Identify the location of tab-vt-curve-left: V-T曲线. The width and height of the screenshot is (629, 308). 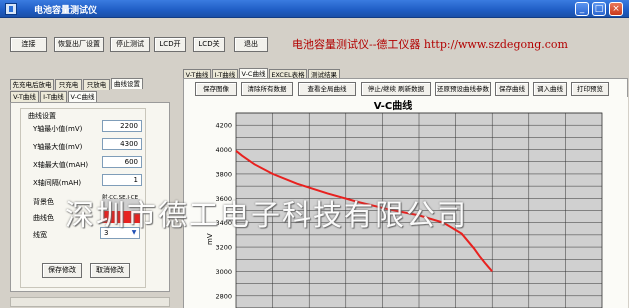
(24, 96).